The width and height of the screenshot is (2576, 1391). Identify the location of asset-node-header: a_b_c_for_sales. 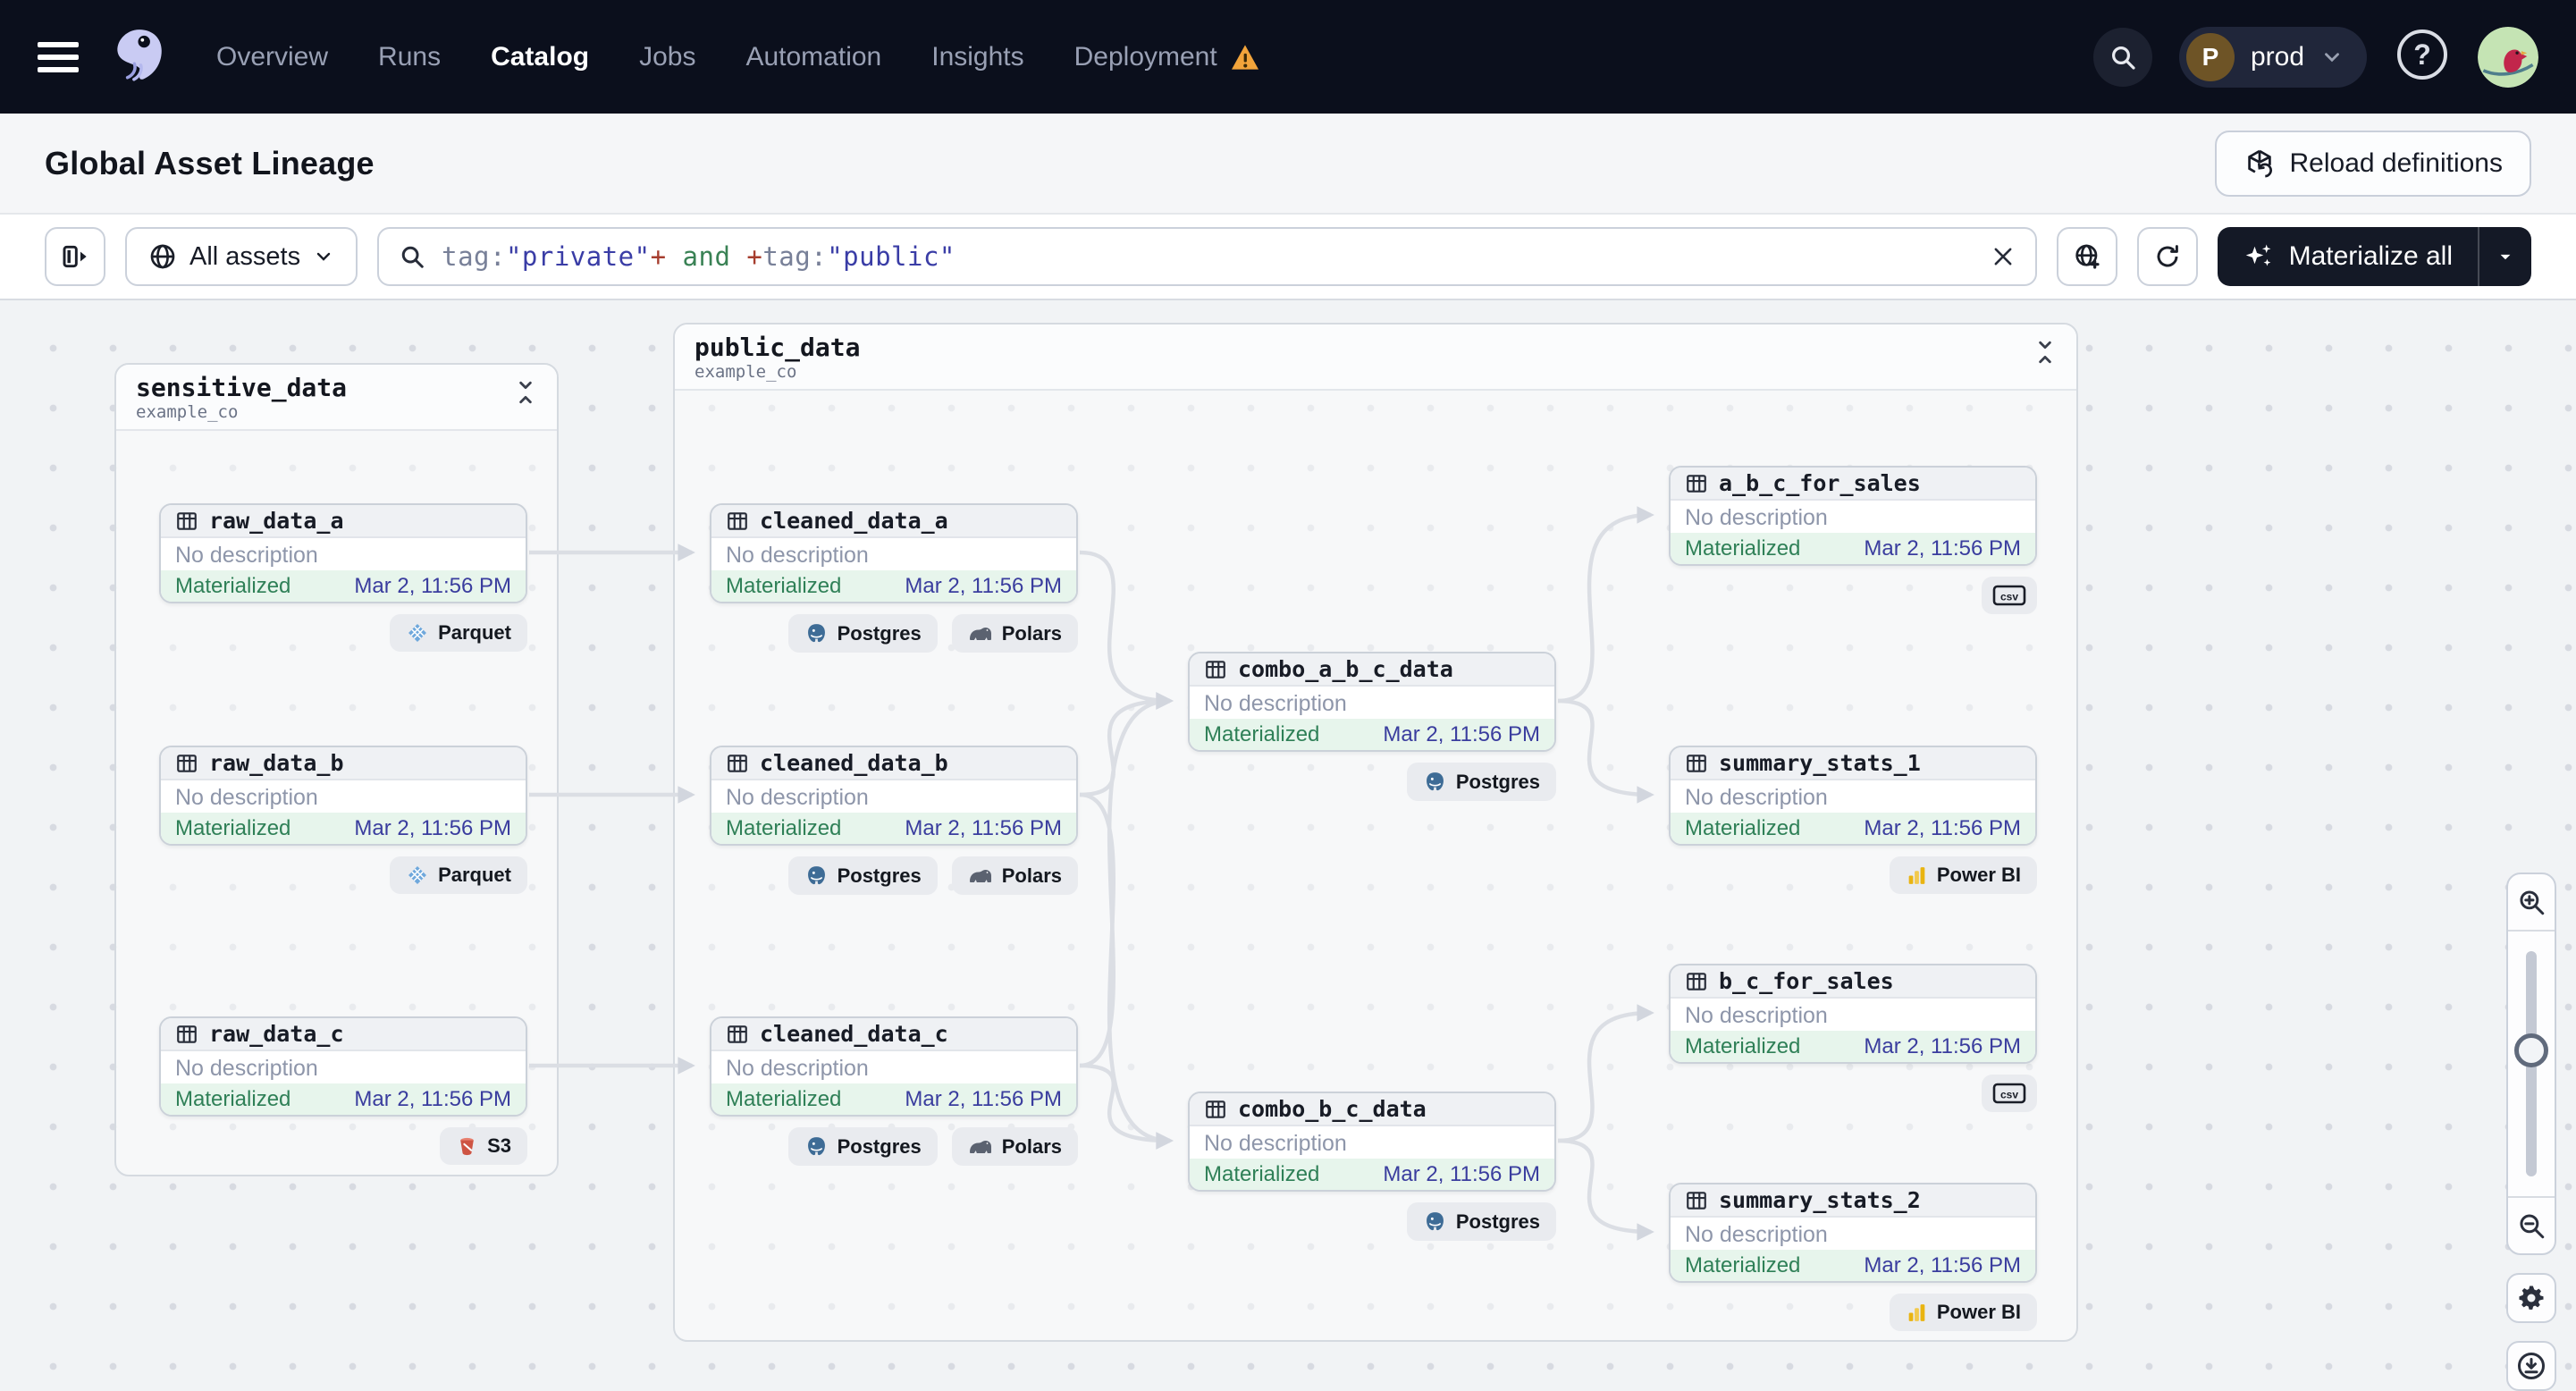
(1853, 484).